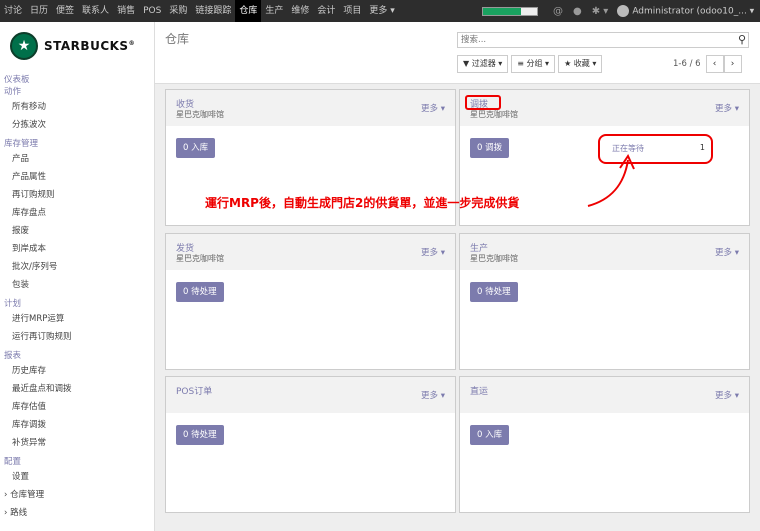  Describe the element at coordinates (77, 177) in the screenshot. I see `sidebar-item-product-attributes: 产品属性` at that location.